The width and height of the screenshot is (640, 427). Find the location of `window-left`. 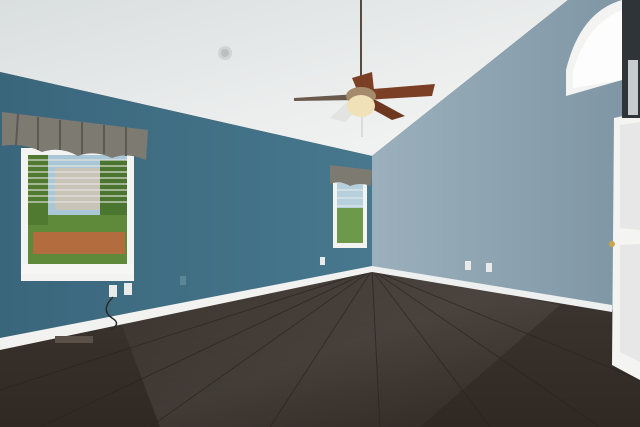

window-left is located at coordinates (77, 214).